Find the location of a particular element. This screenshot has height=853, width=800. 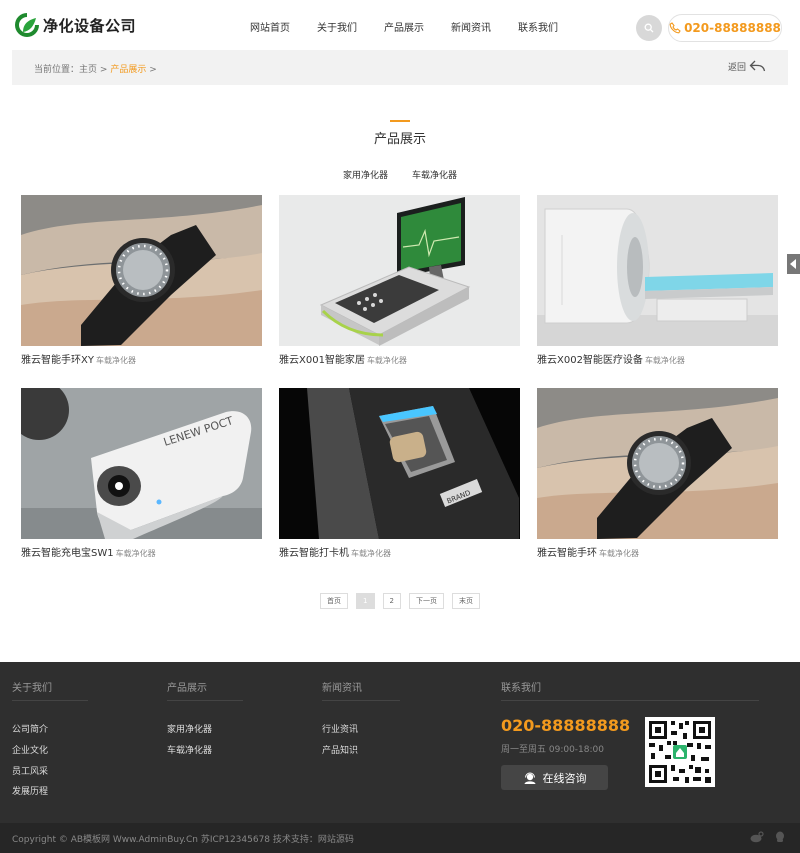

search-icon is located at coordinates (649, 28).